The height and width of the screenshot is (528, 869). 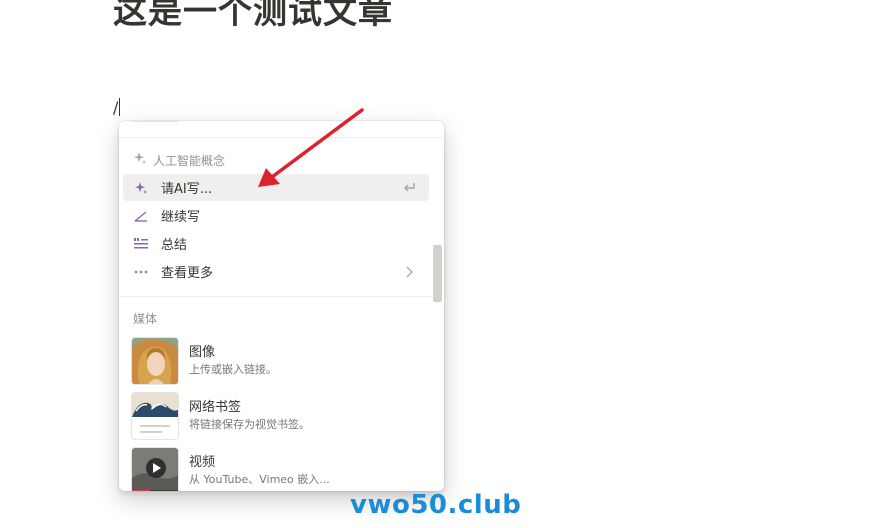 I want to click on menu-item-label: 总结, so click(x=174, y=245).